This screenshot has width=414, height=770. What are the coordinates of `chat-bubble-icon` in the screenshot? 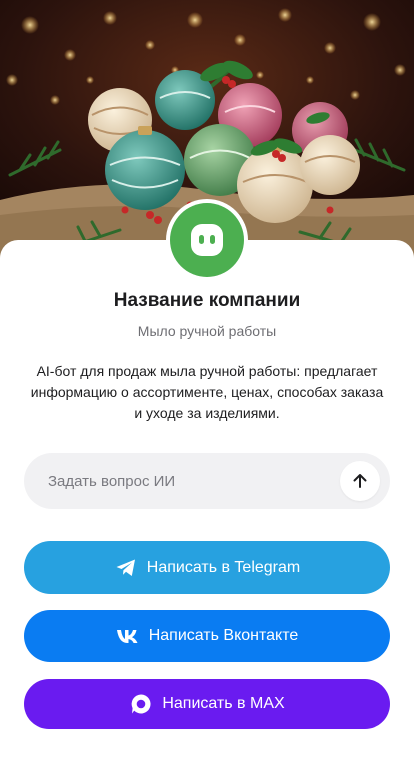 It's located at (207, 240).